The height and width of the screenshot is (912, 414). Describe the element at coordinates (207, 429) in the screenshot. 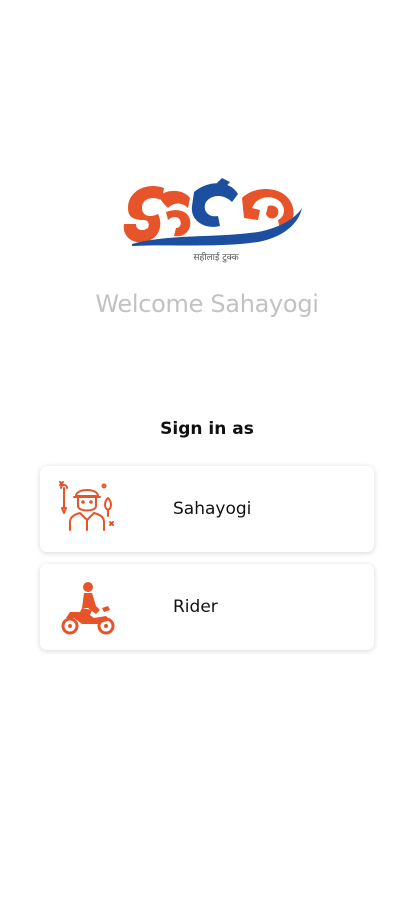

I see `sign-in-heading: Sign in as` at that location.